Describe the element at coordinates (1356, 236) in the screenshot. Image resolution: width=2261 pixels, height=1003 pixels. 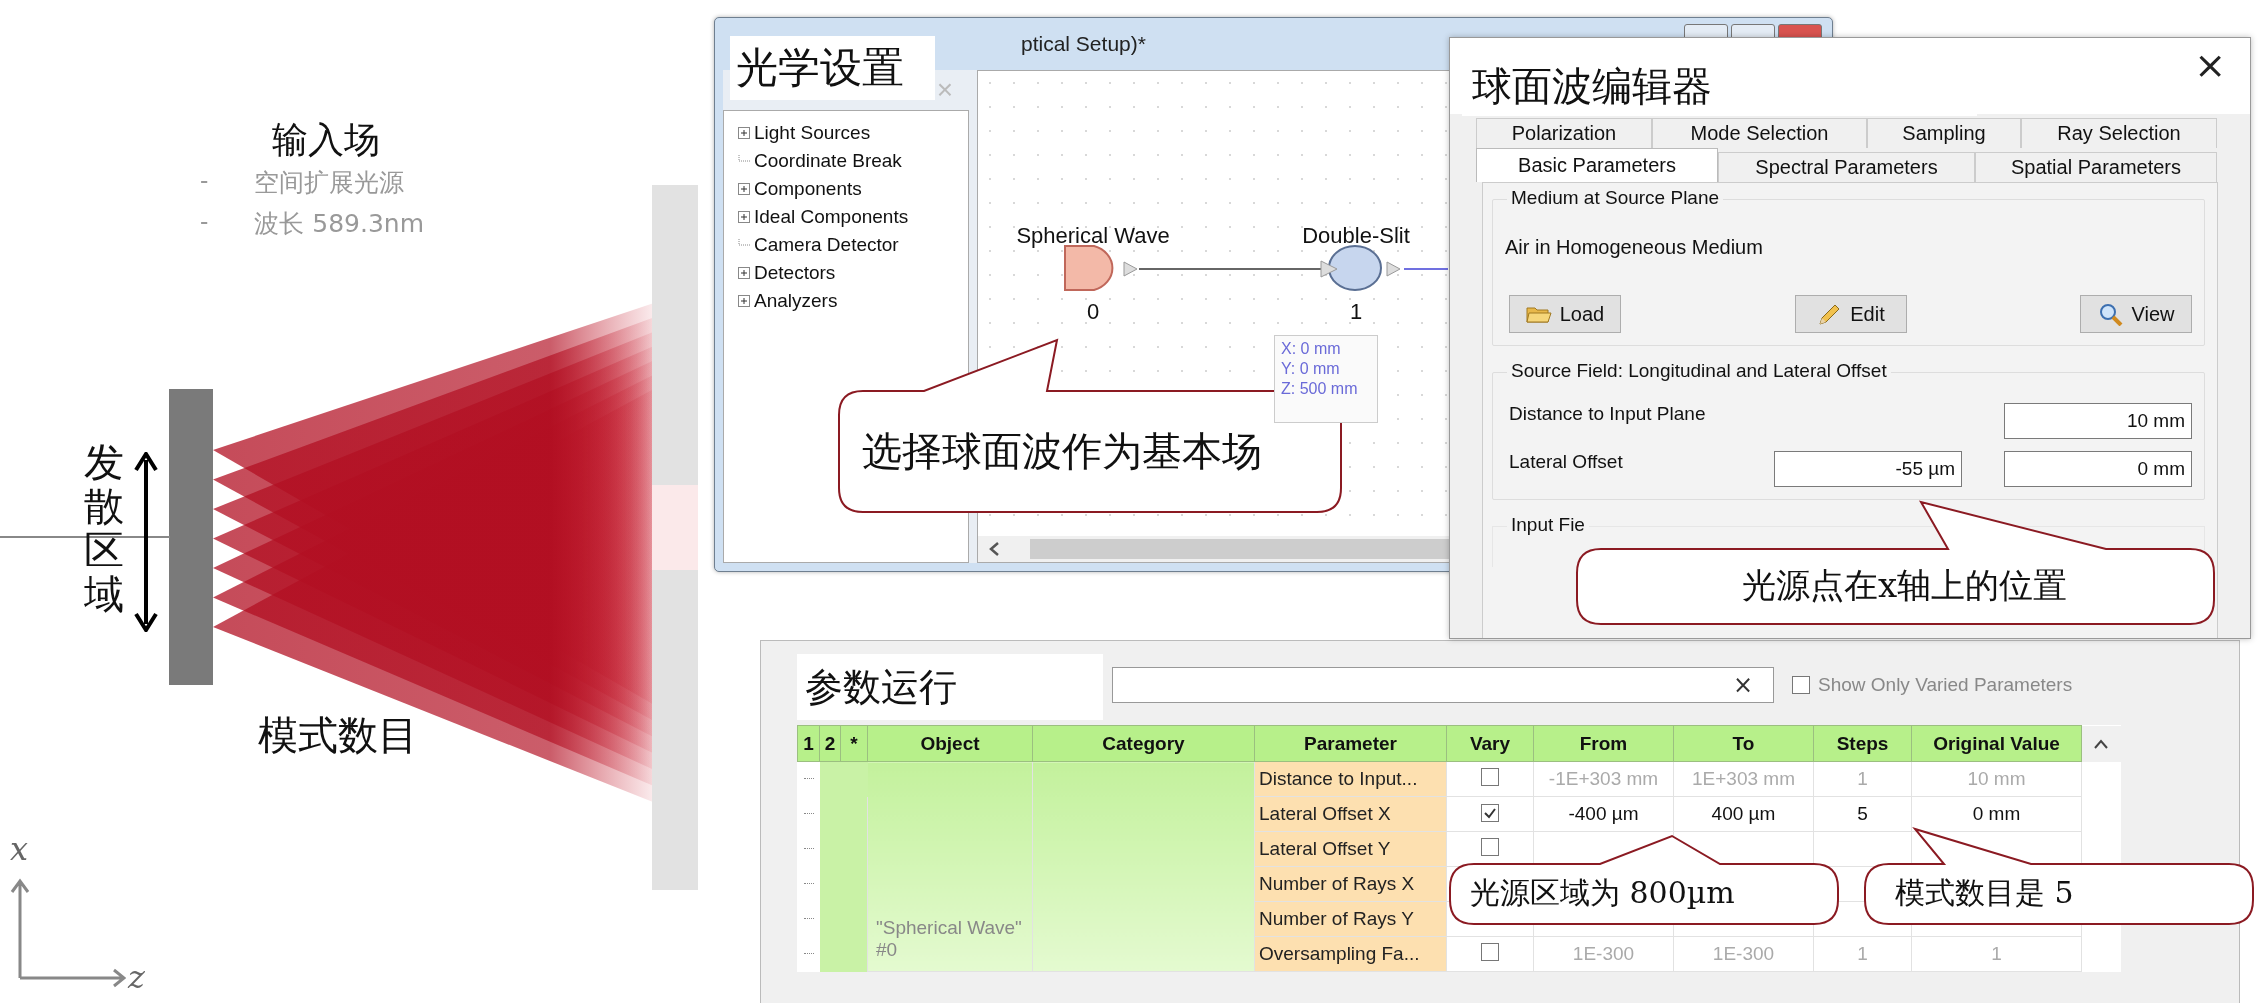
I see `node-label: Double-Slit` at that location.